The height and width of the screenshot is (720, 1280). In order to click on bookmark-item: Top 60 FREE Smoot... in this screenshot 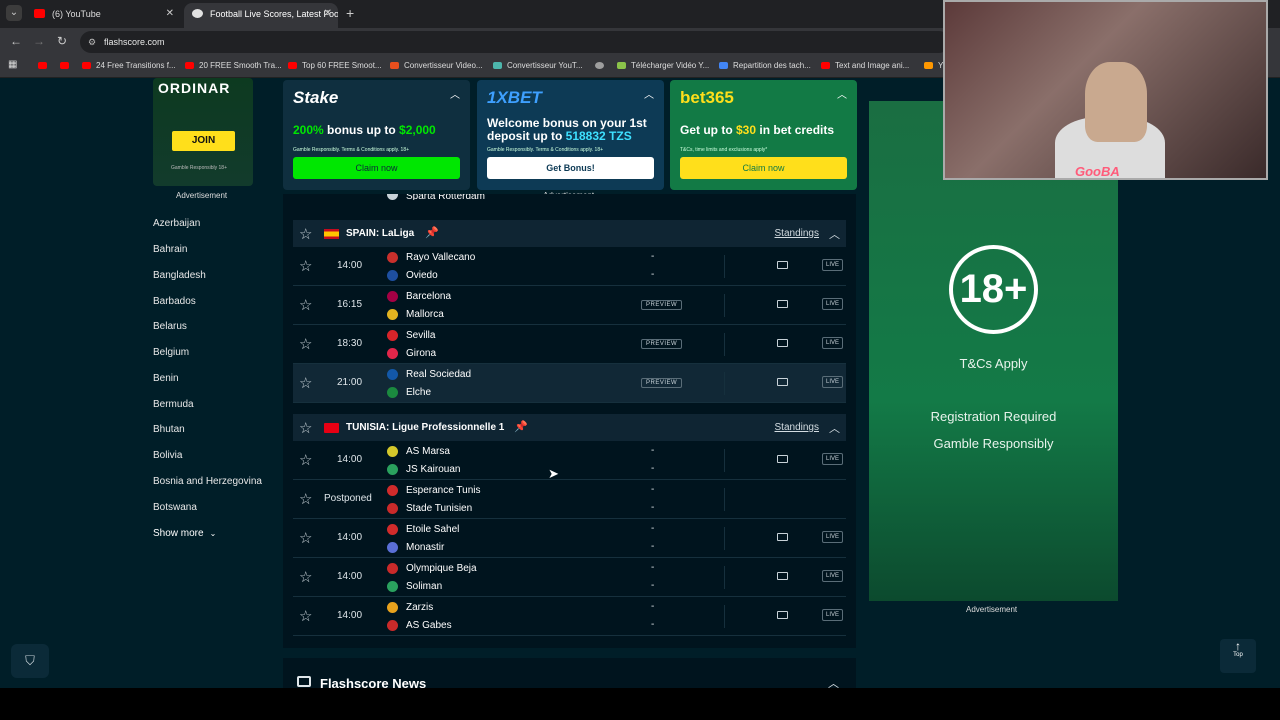, I will do `click(335, 65)`.